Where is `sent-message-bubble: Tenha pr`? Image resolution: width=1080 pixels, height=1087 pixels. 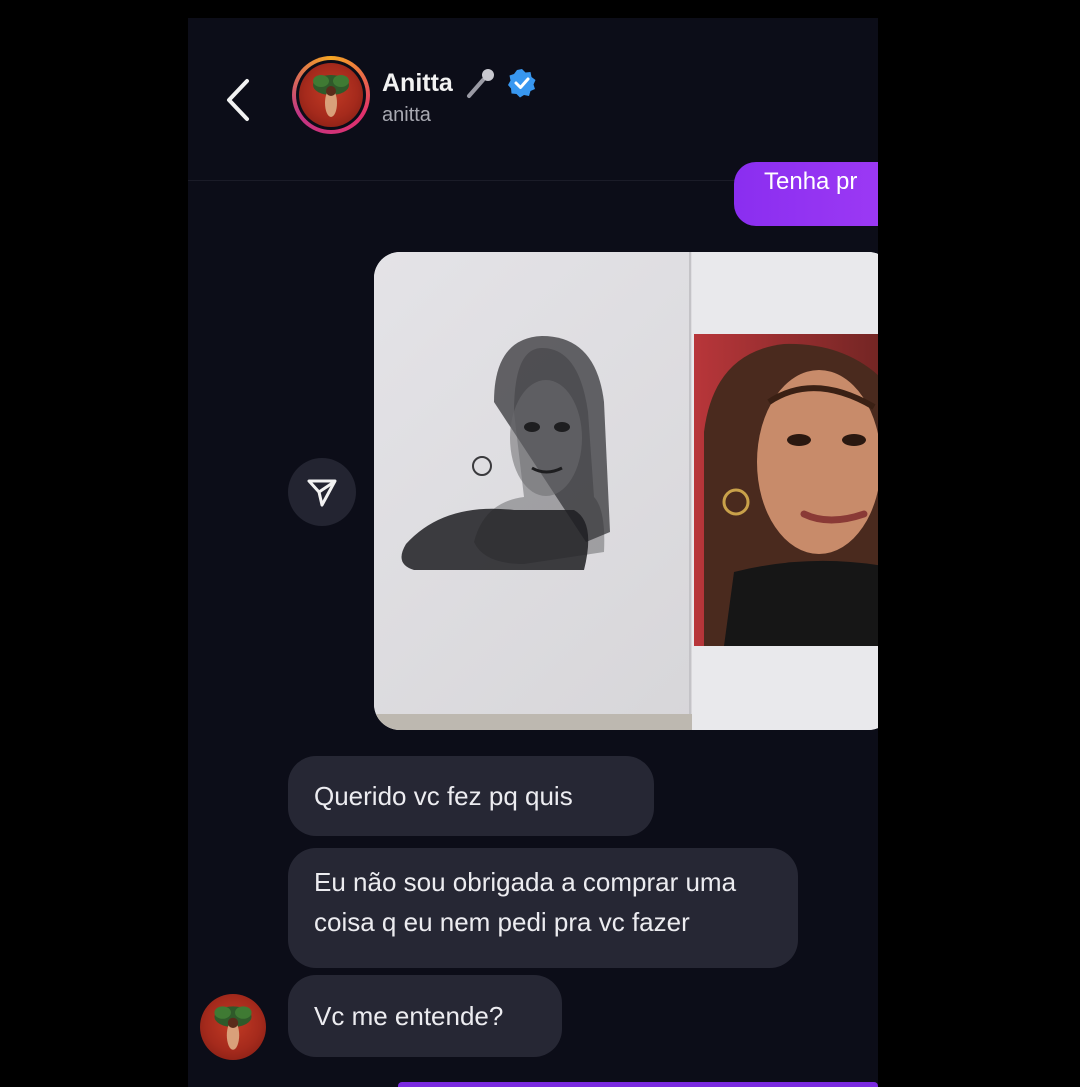
sent-message-bubble: Tenha pr is located at coordinates (806, 194).